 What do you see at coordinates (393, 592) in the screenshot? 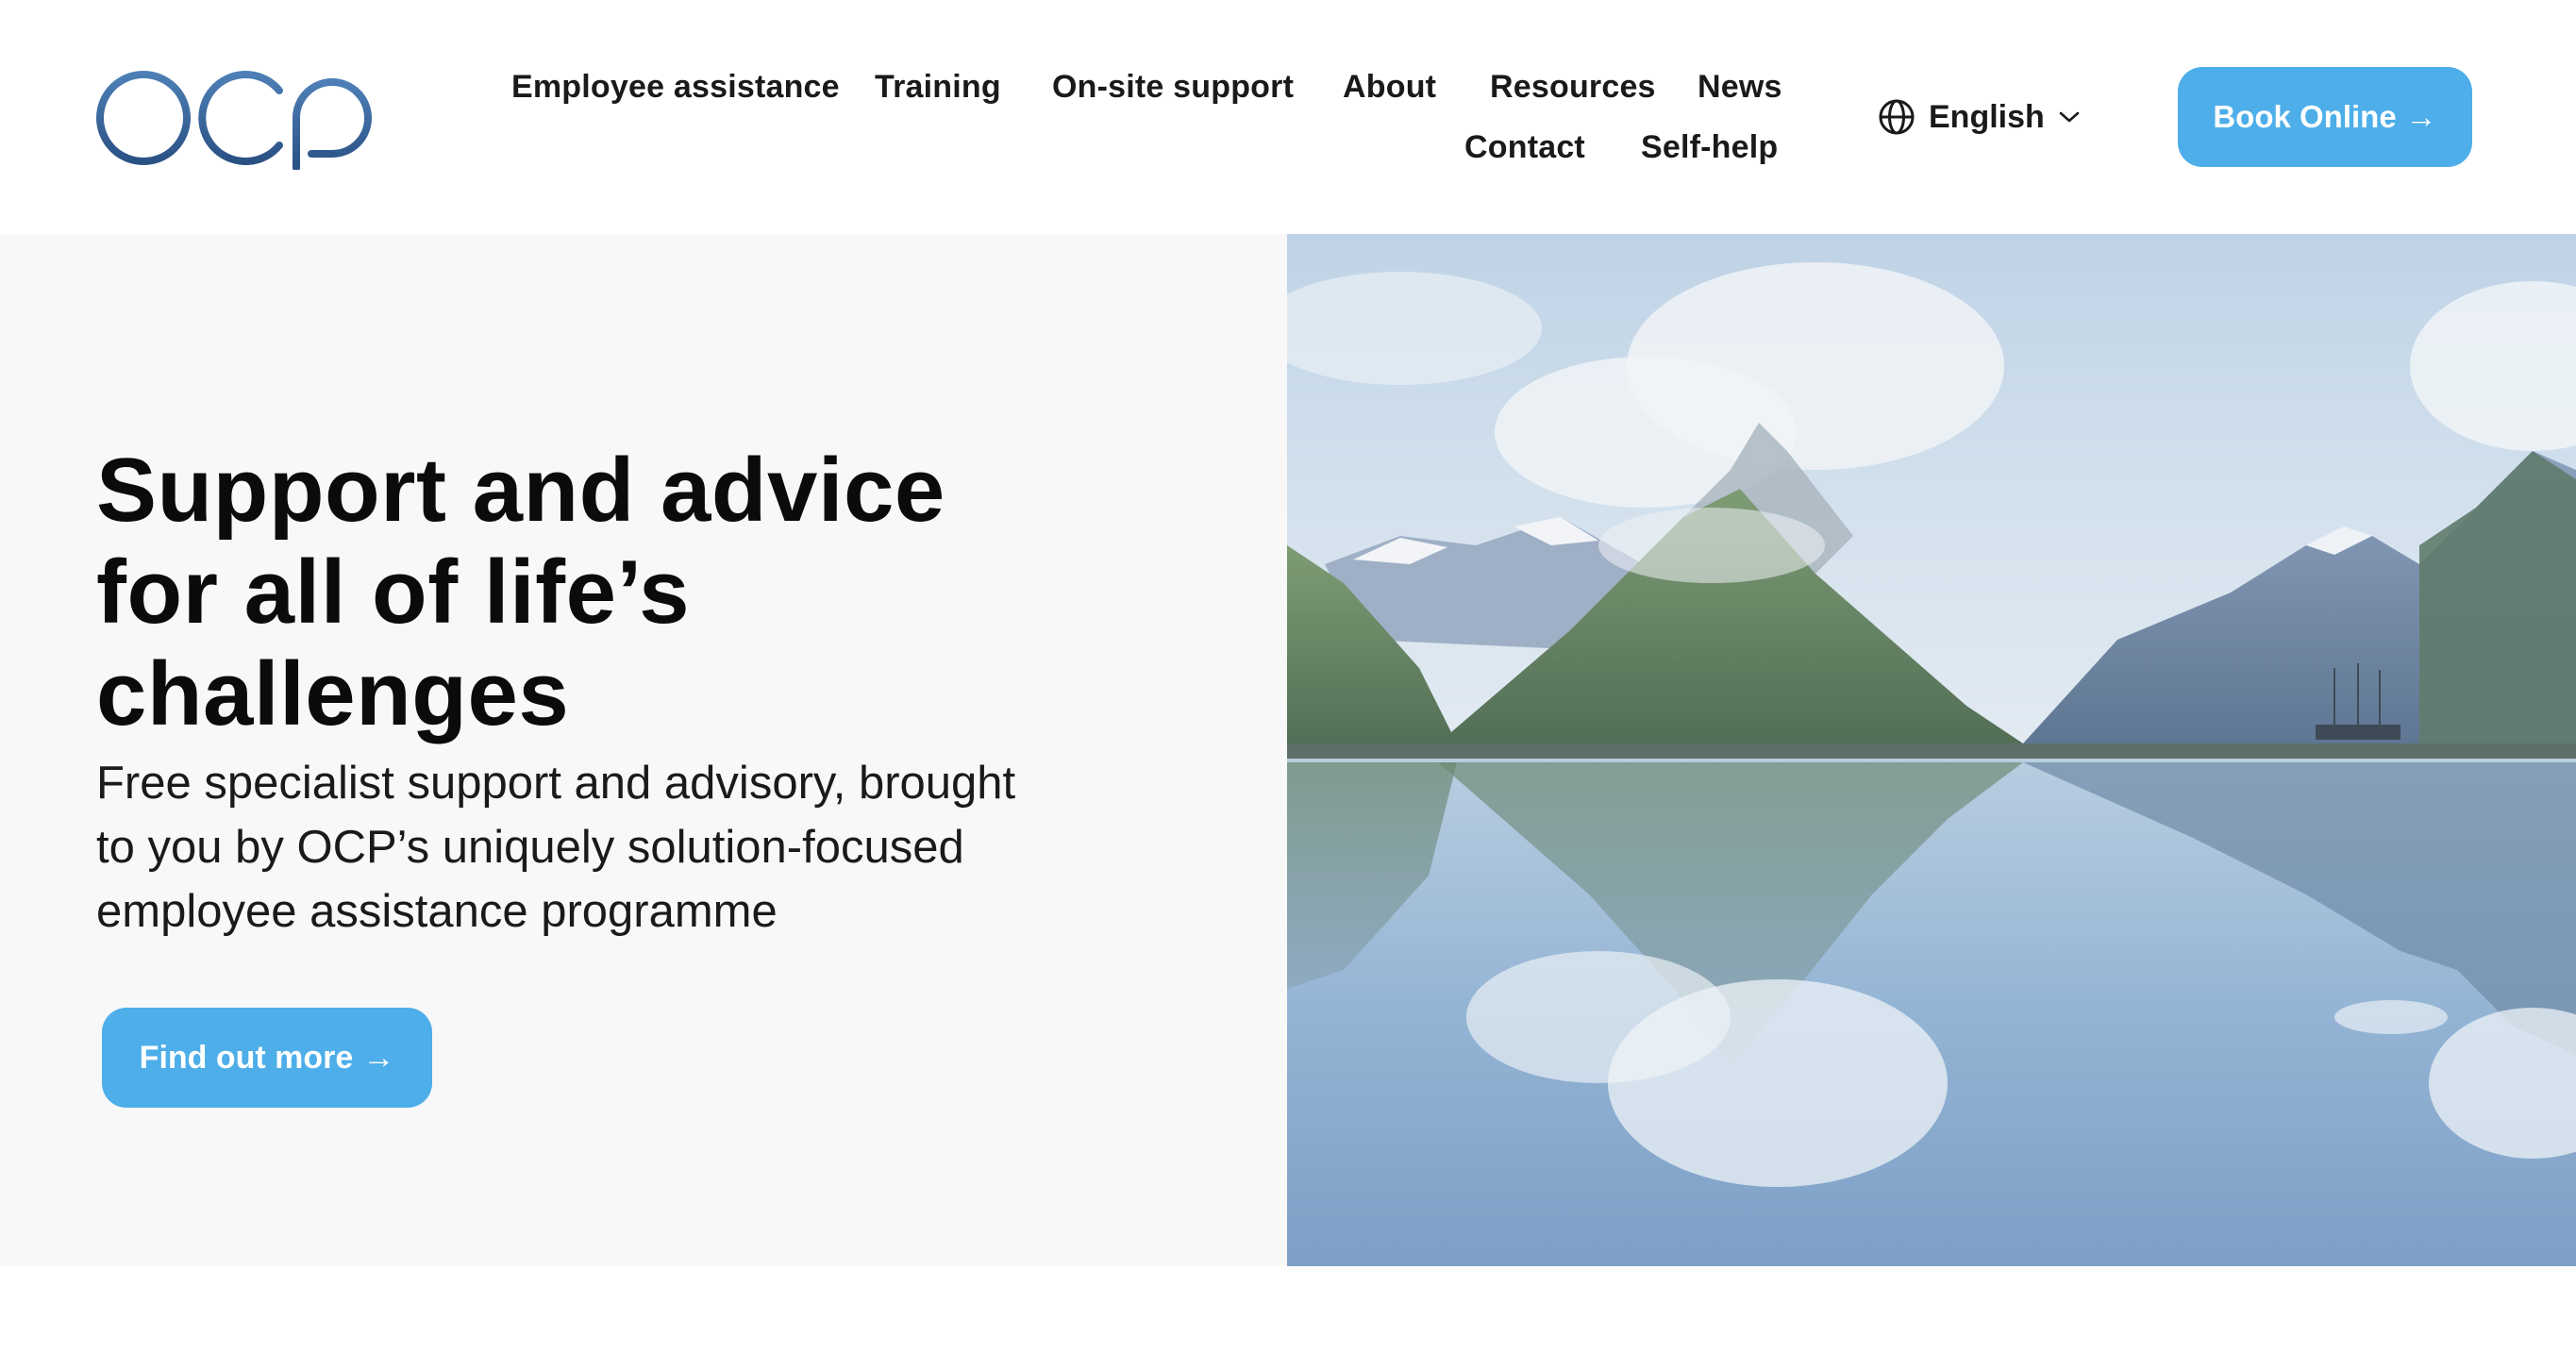
I see `hero-title-line: for all of life’s` at bounding box center [393, 592].